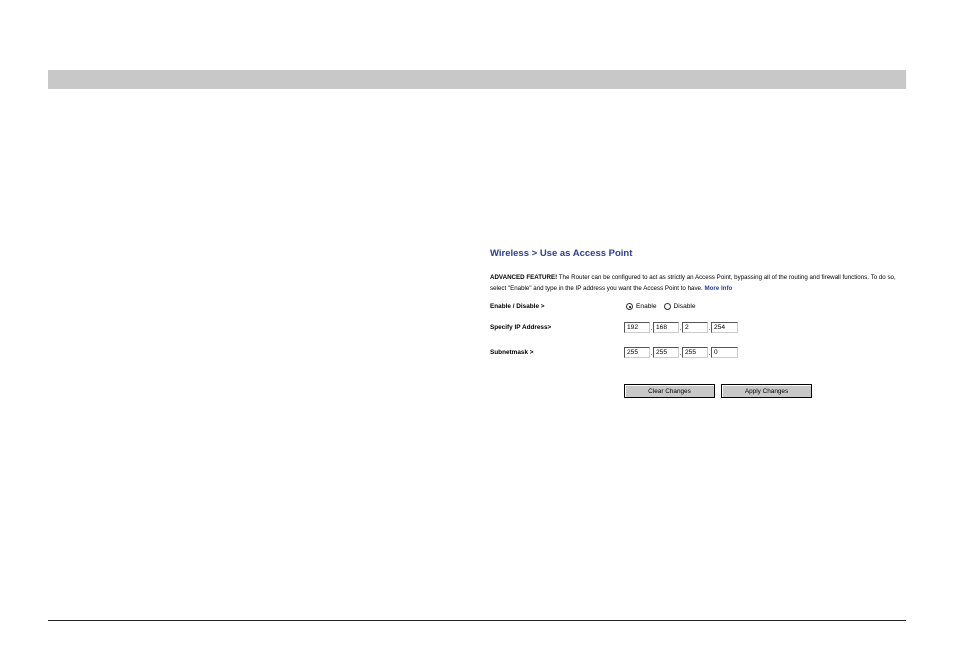 This screenshot has height=668, width=954. Describe the element at coordinates (477, 79) in the screenshot. I see `header-bar` at that location.